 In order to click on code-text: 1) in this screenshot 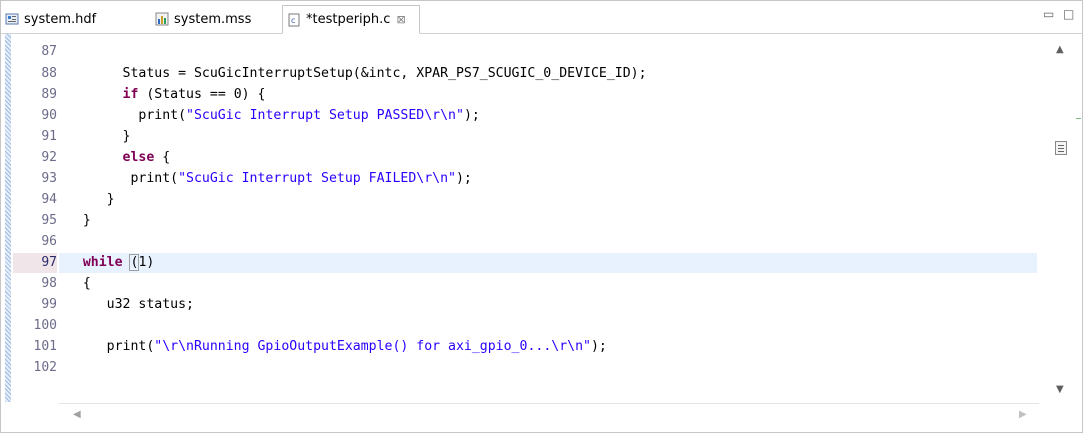, I will do `click(146, 262)`.